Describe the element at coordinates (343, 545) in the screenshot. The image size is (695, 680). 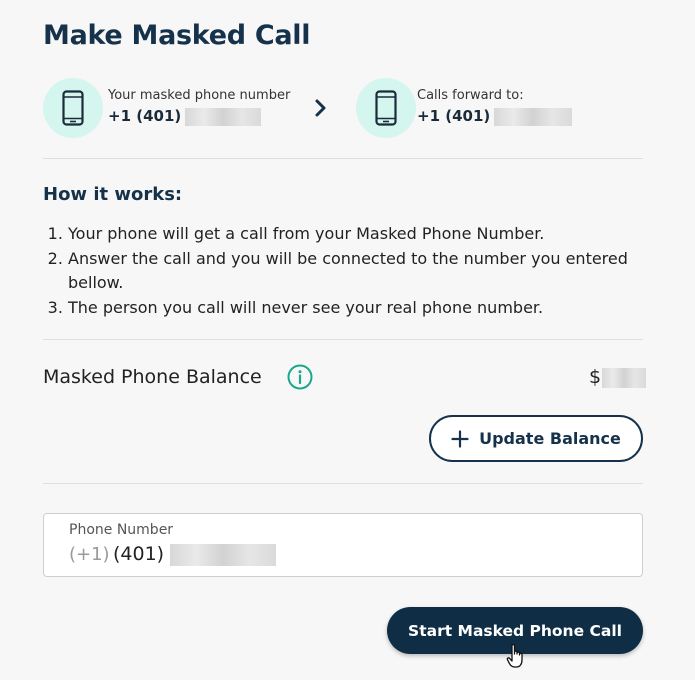
I see `phone-number-input: Phone Number (+1) (401)` at that location.